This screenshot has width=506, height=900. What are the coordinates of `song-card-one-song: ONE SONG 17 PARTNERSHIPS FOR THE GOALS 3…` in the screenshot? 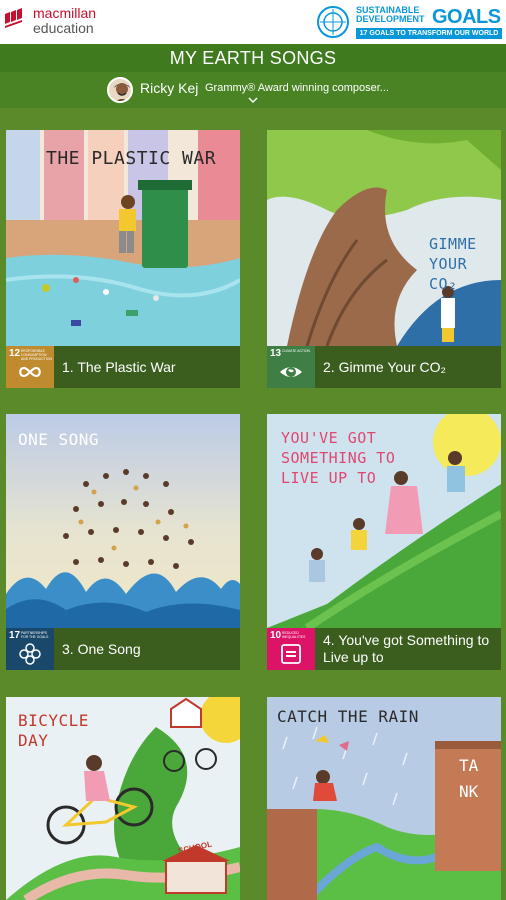 It's located at (123, 542).